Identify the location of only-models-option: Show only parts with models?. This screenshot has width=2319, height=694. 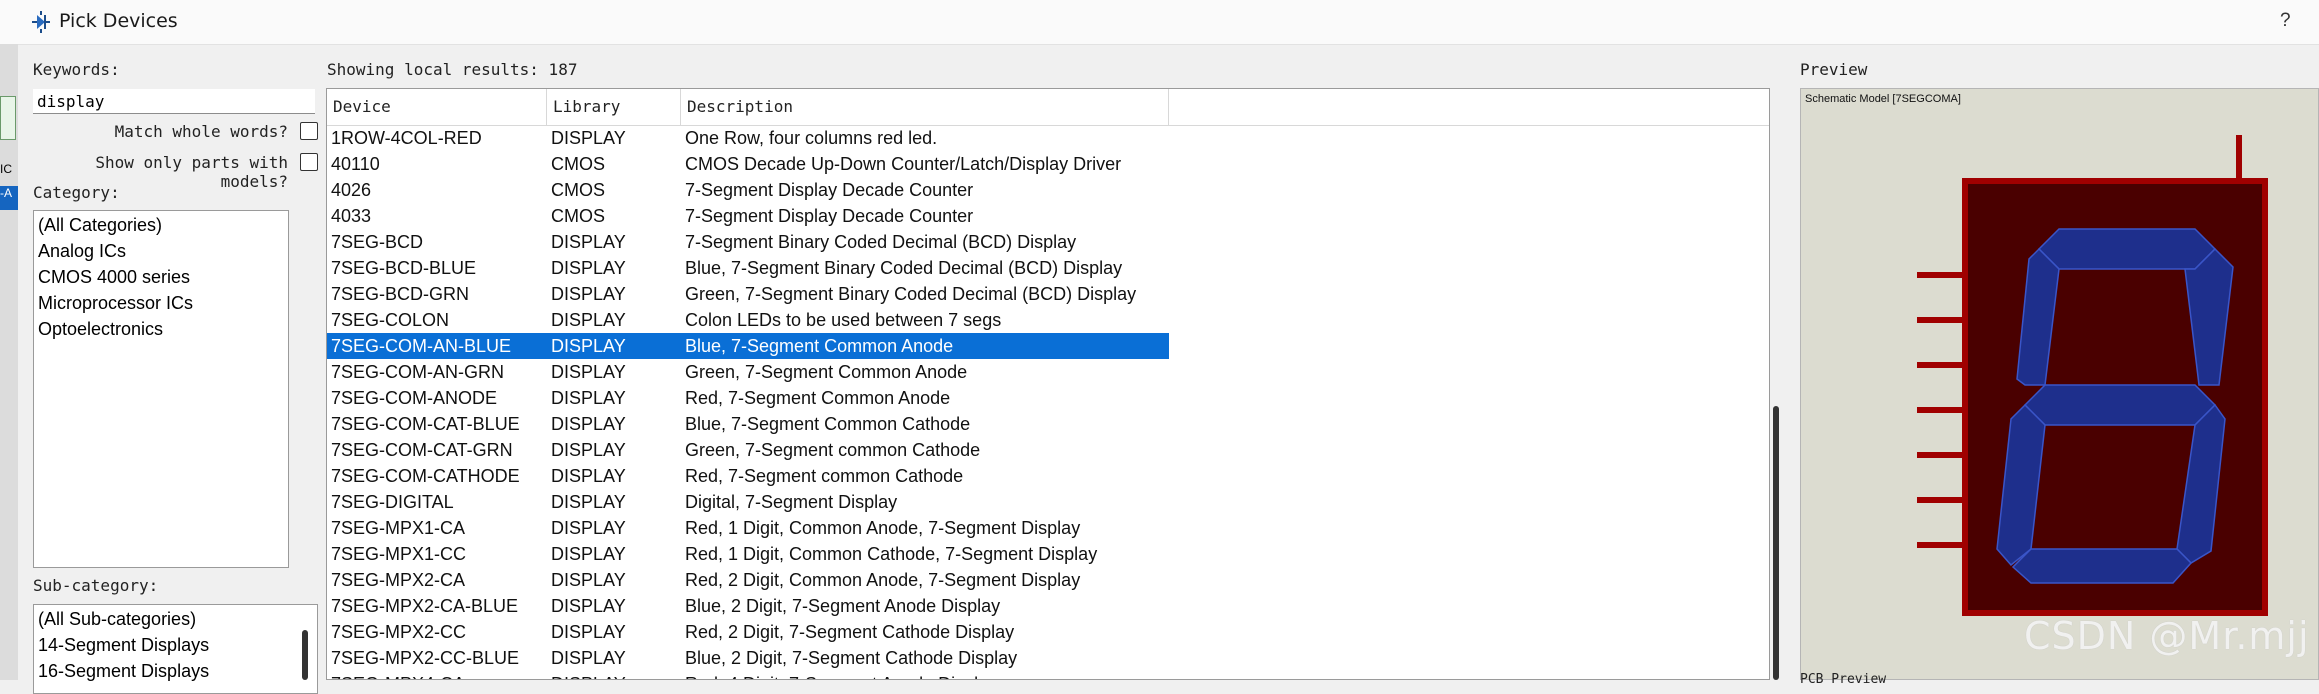
(175, 171).